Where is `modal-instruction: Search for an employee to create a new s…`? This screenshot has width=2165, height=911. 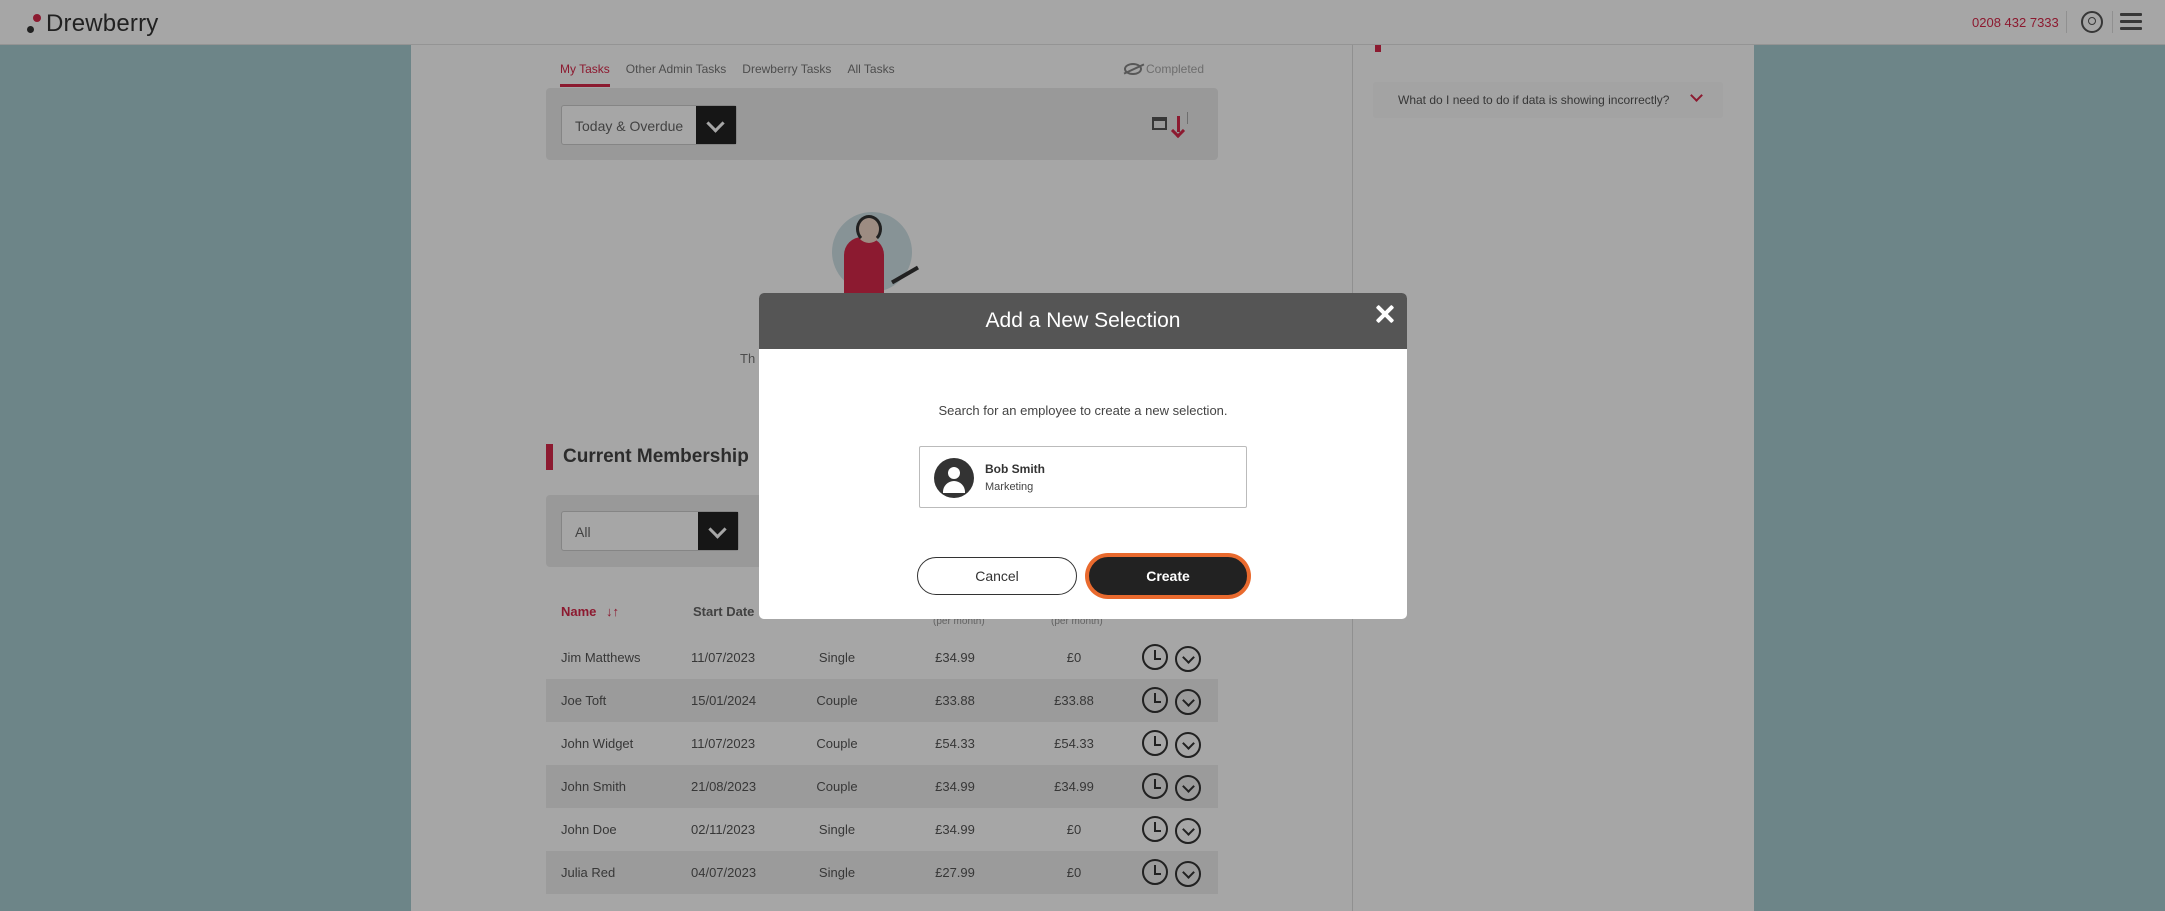 modal-instruction: Search for an employee to create a new s… is located at coordinates (1083, 410).